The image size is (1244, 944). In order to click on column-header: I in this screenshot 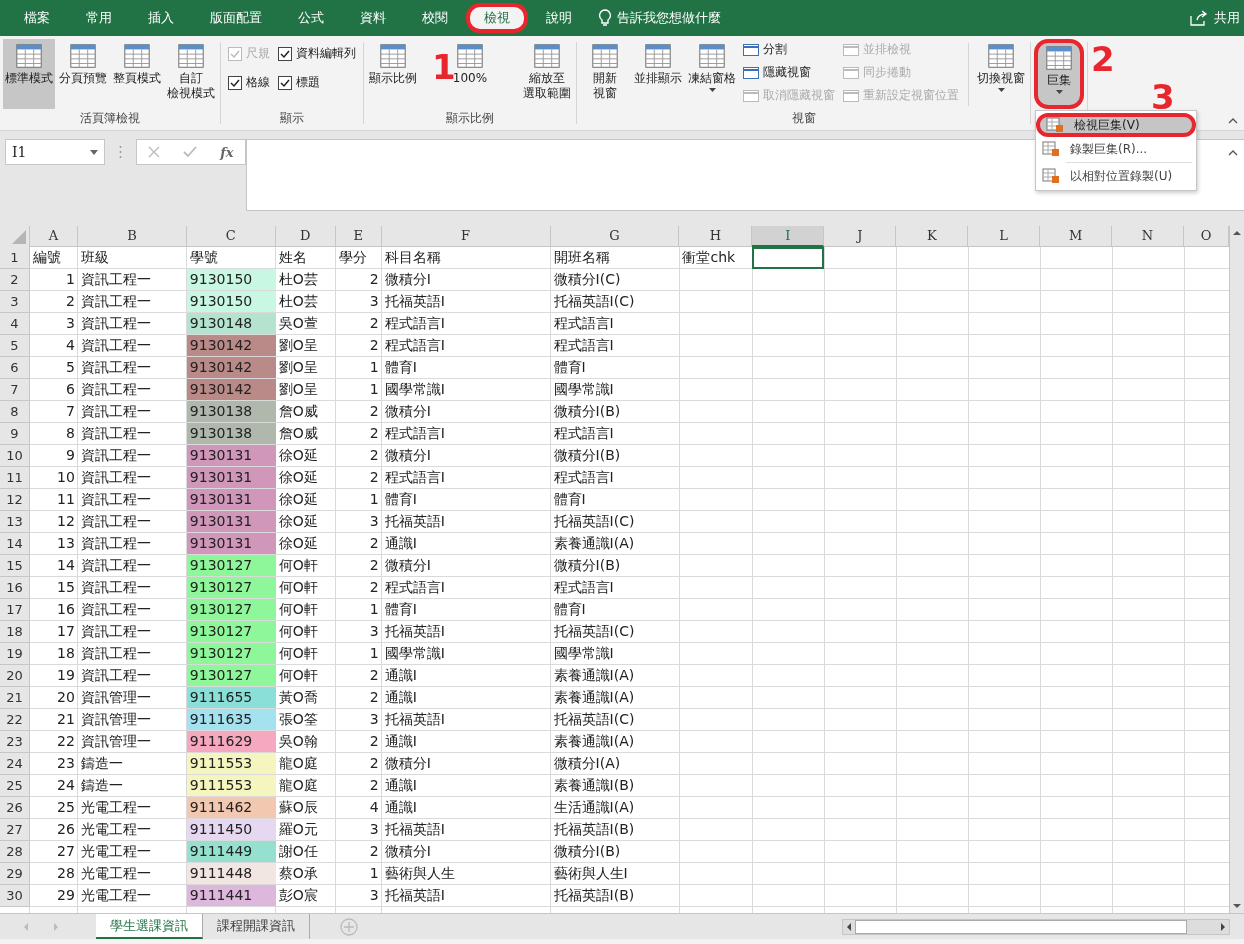, I will do `click(788, 236)`.